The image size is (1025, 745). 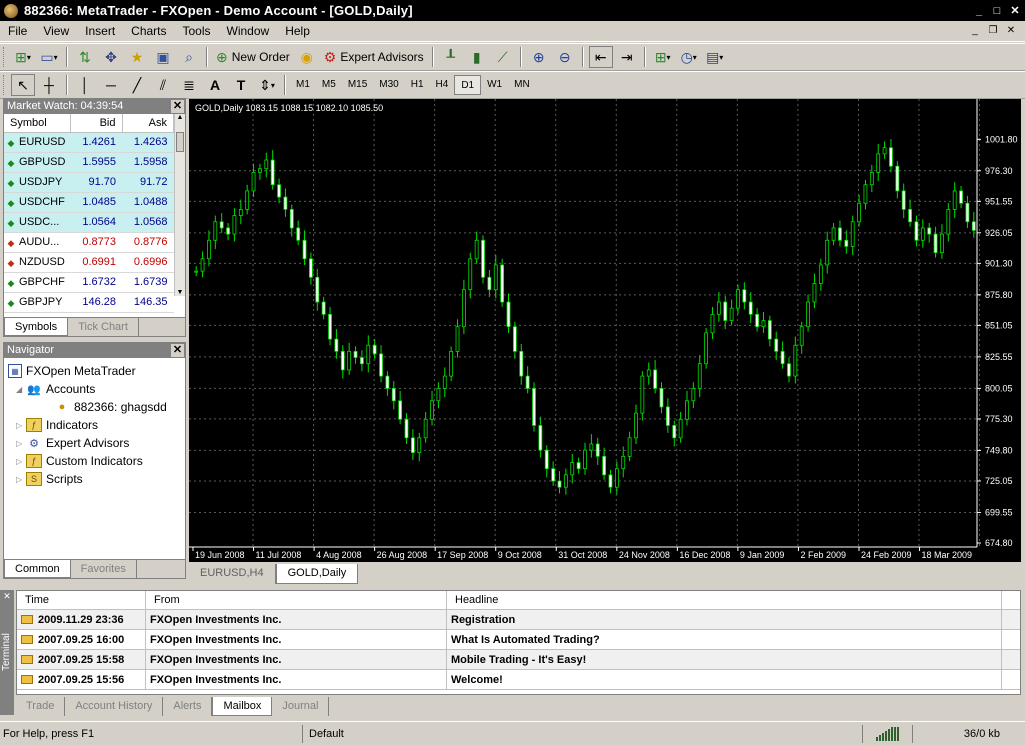 I want to click on market-watch-row: ◆ USDC... 1.0564 1.0568, so click(x=89, y=222).